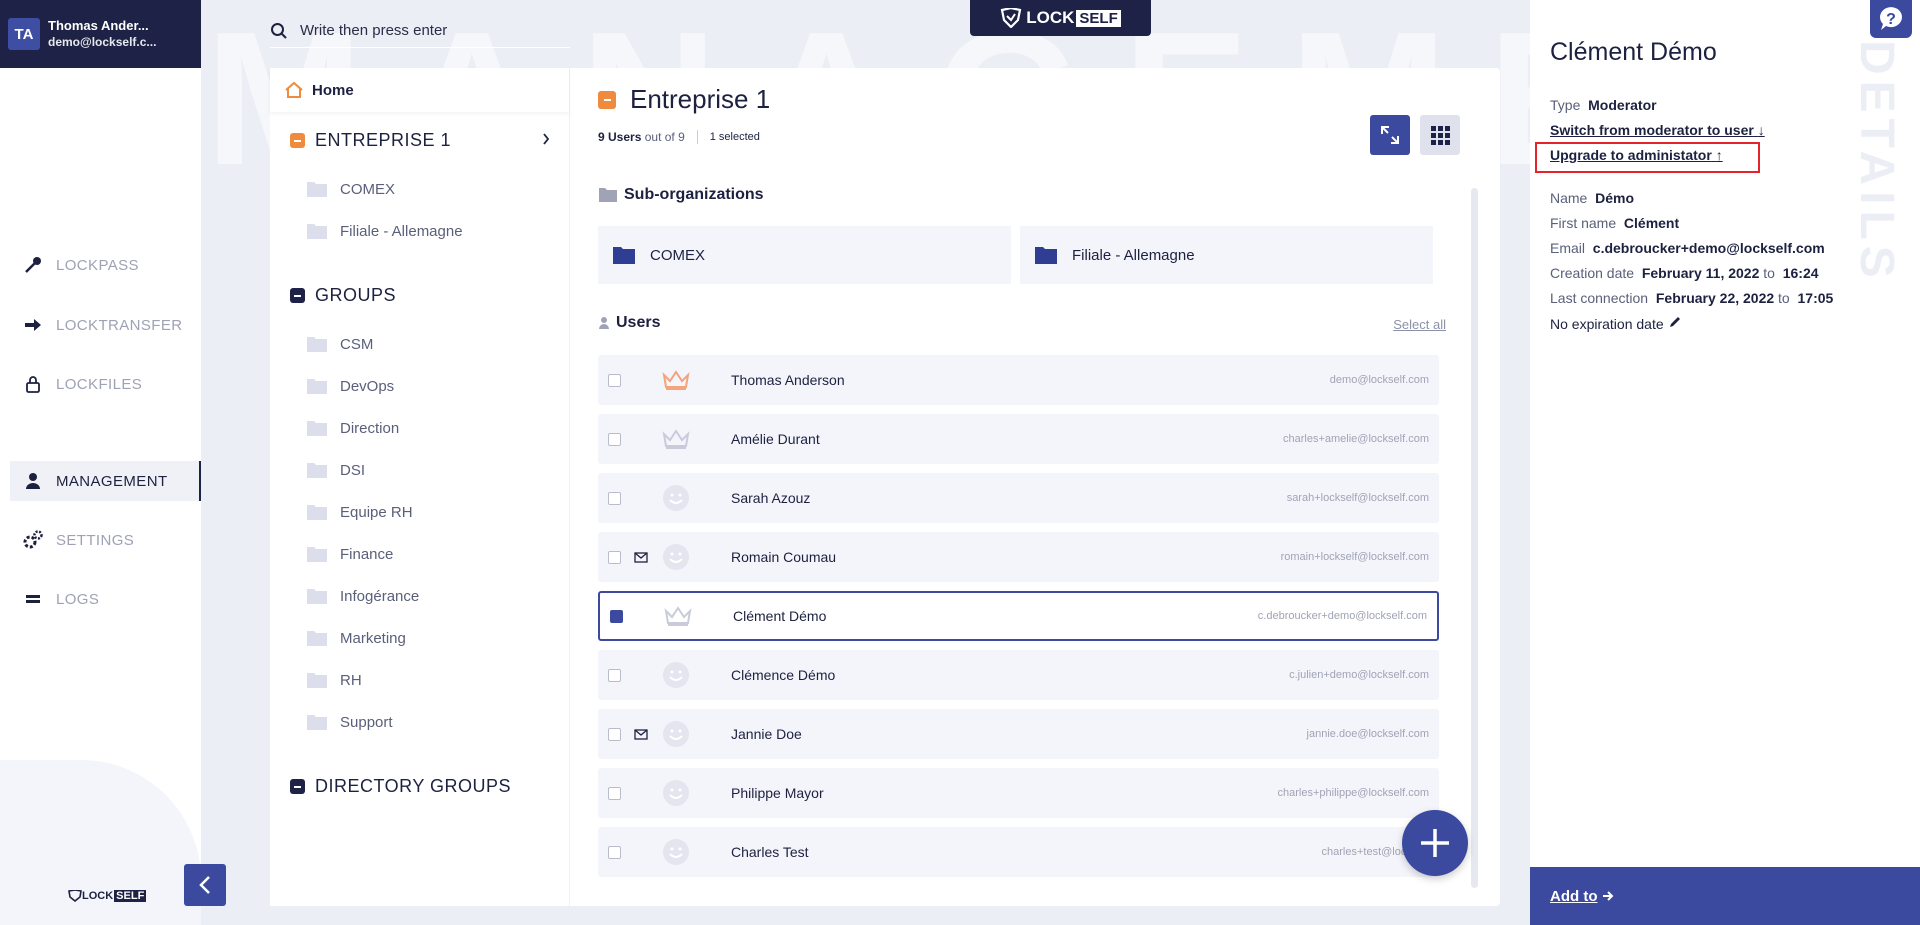 This screenshot has width=1920, height=925. Describe the element at coordinates (112, 481) in the screenshot. I see `nav-item-label: MANAGEMENT` at that location.